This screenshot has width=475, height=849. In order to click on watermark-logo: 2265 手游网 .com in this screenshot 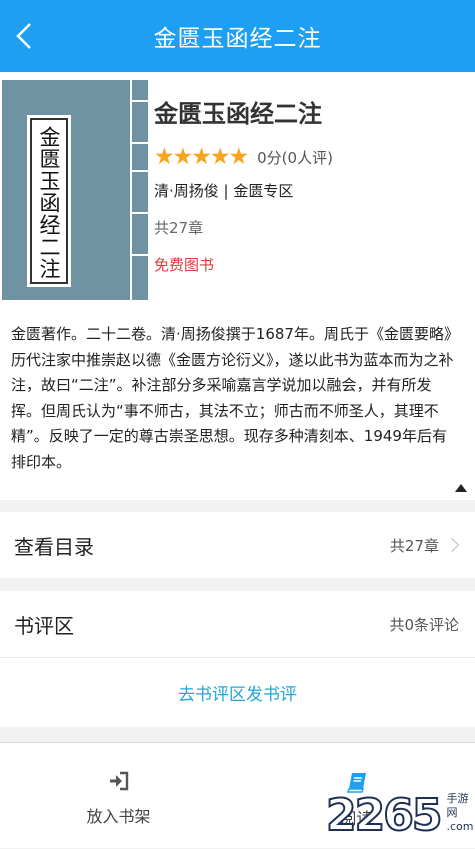, I will do `click(400, 815)`.